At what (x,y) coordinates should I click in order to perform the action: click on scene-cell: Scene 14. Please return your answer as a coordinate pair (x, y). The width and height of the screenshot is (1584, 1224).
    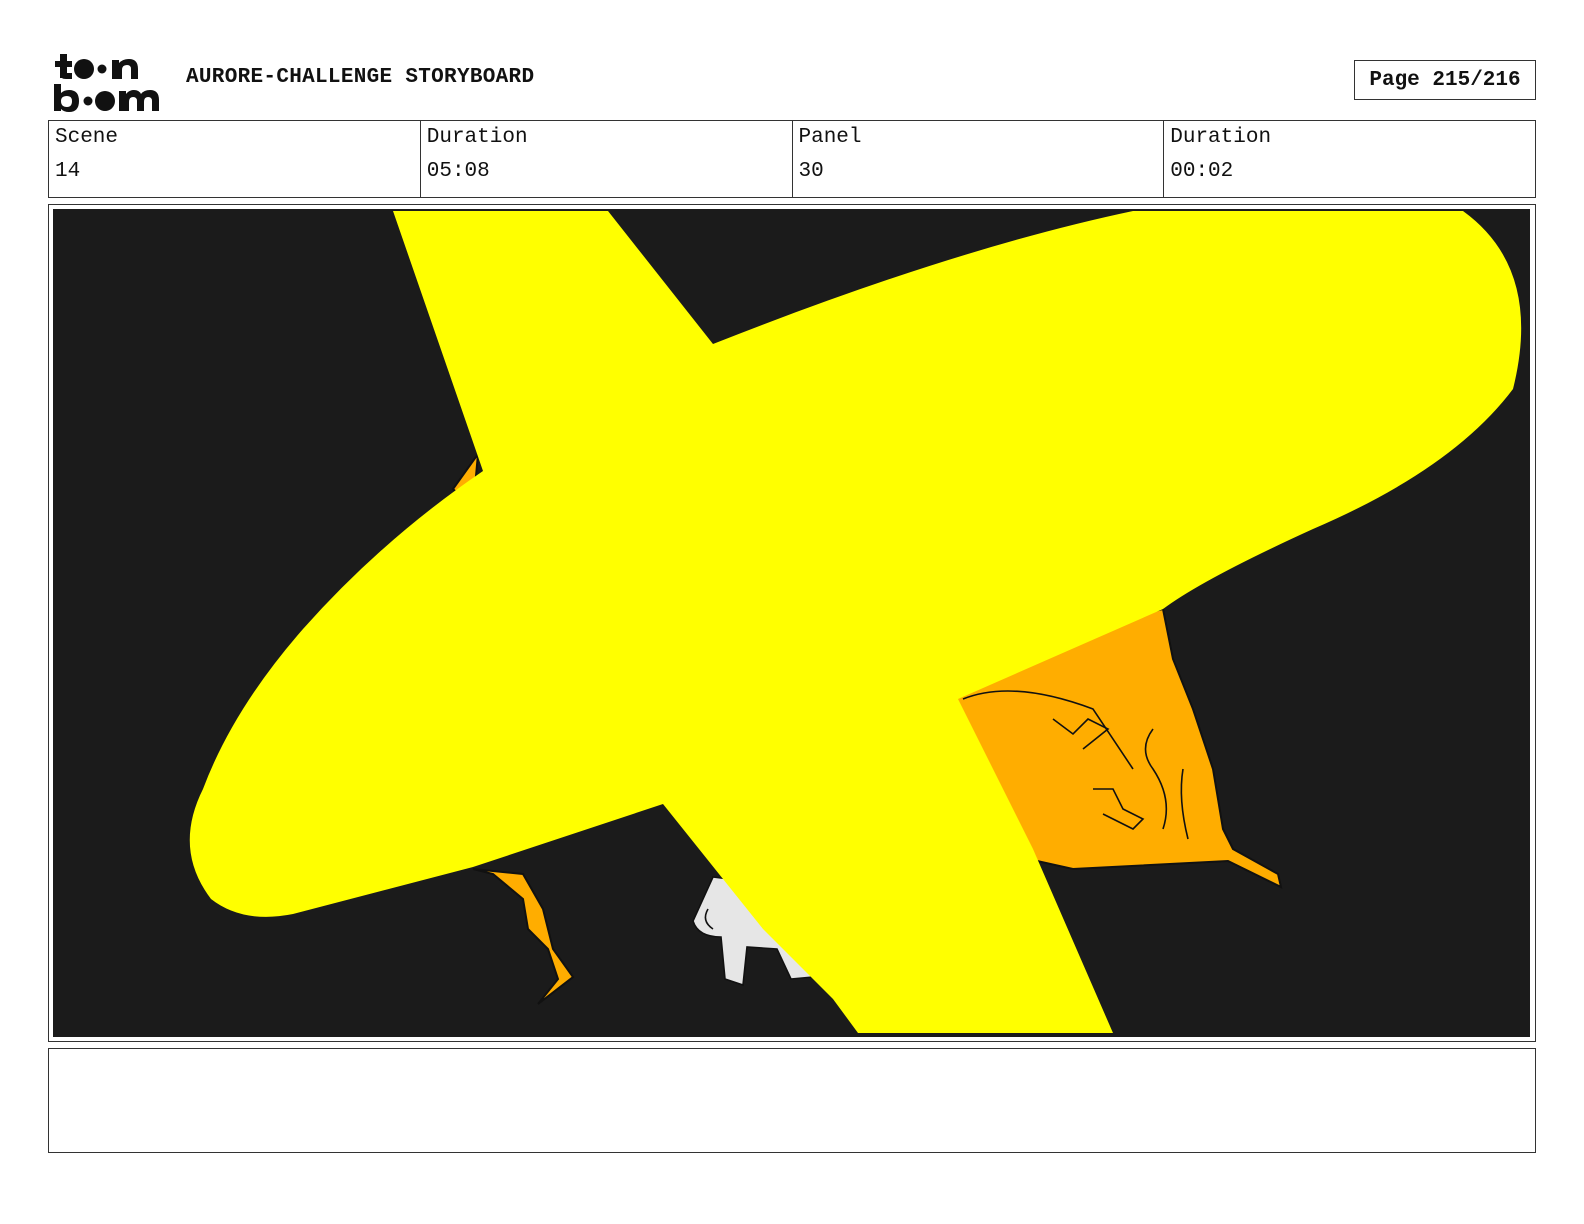
    Looking at the image, I should click on (235, 159).